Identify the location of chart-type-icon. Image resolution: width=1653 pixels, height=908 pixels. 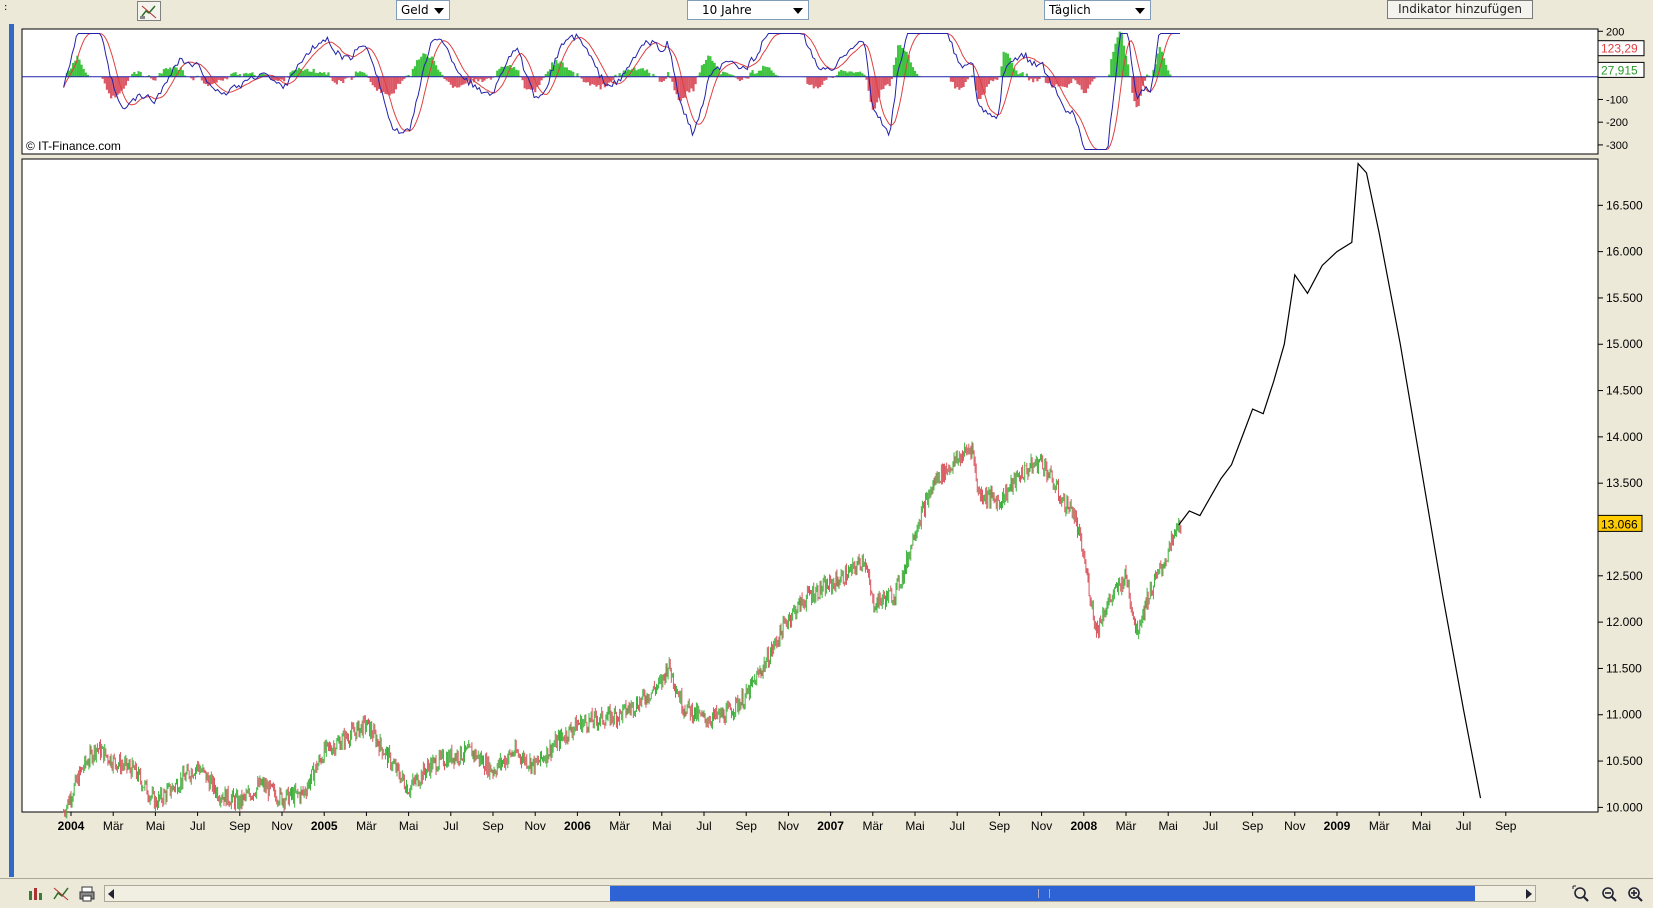
(35, 894).